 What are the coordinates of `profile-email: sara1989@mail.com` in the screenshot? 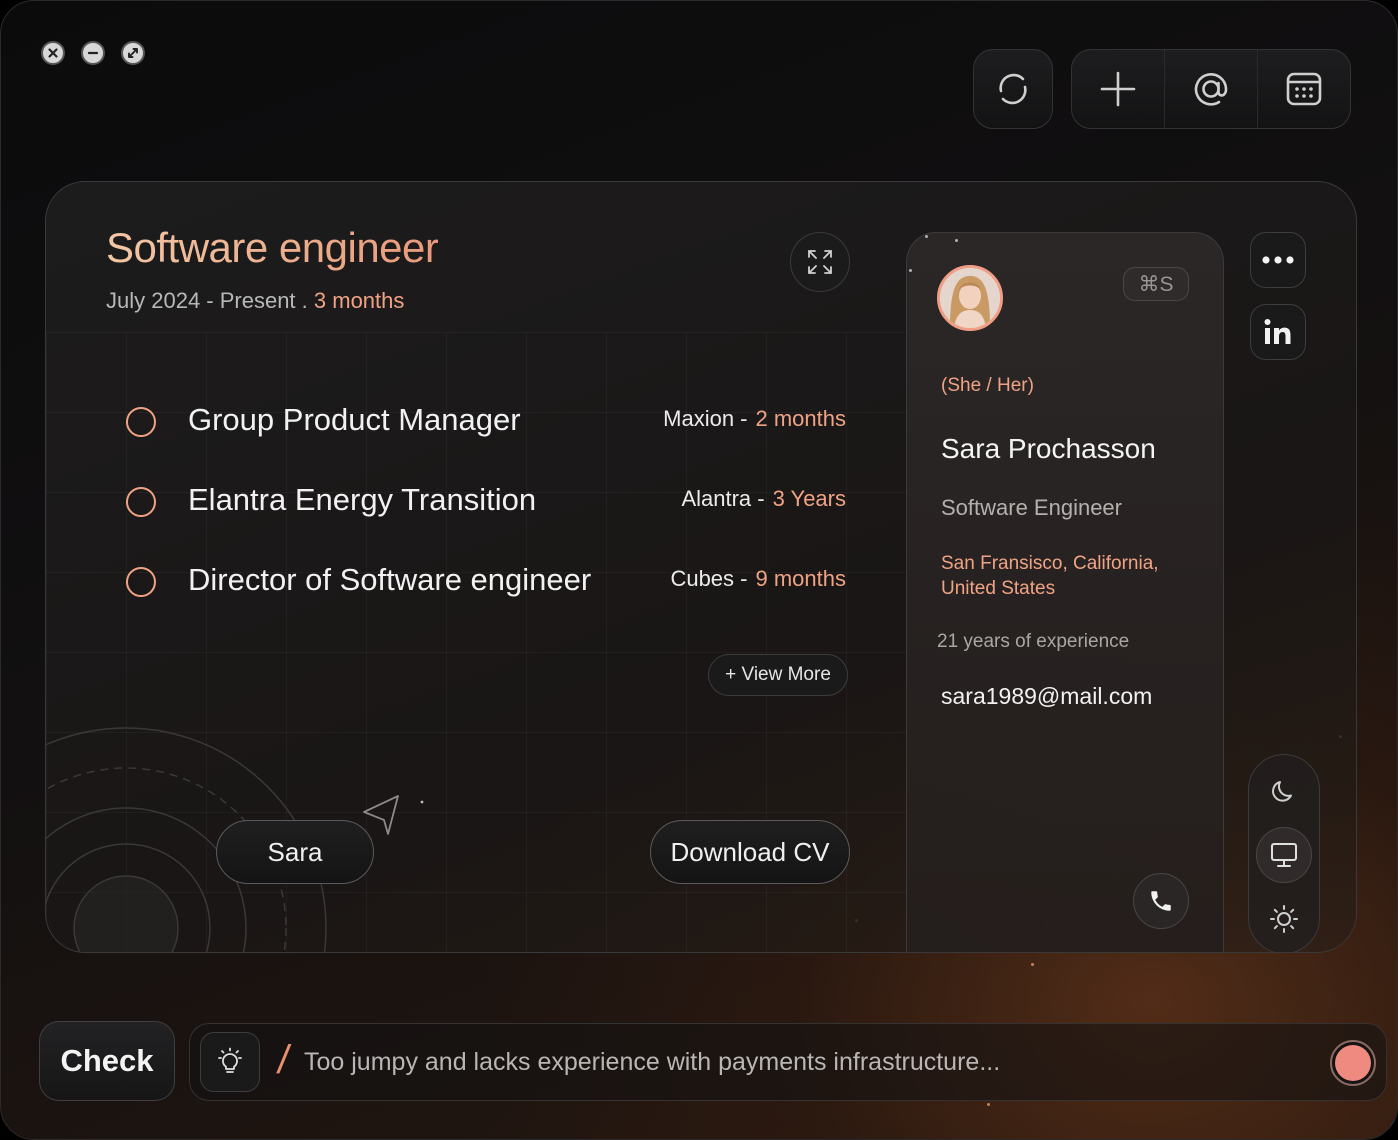 It's located at (1046, 696).